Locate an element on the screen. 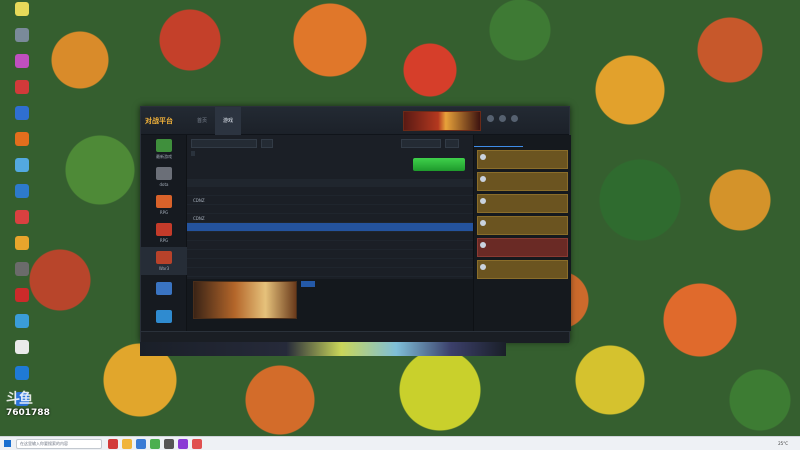  start-game-button is located at coordinates (439, 164).